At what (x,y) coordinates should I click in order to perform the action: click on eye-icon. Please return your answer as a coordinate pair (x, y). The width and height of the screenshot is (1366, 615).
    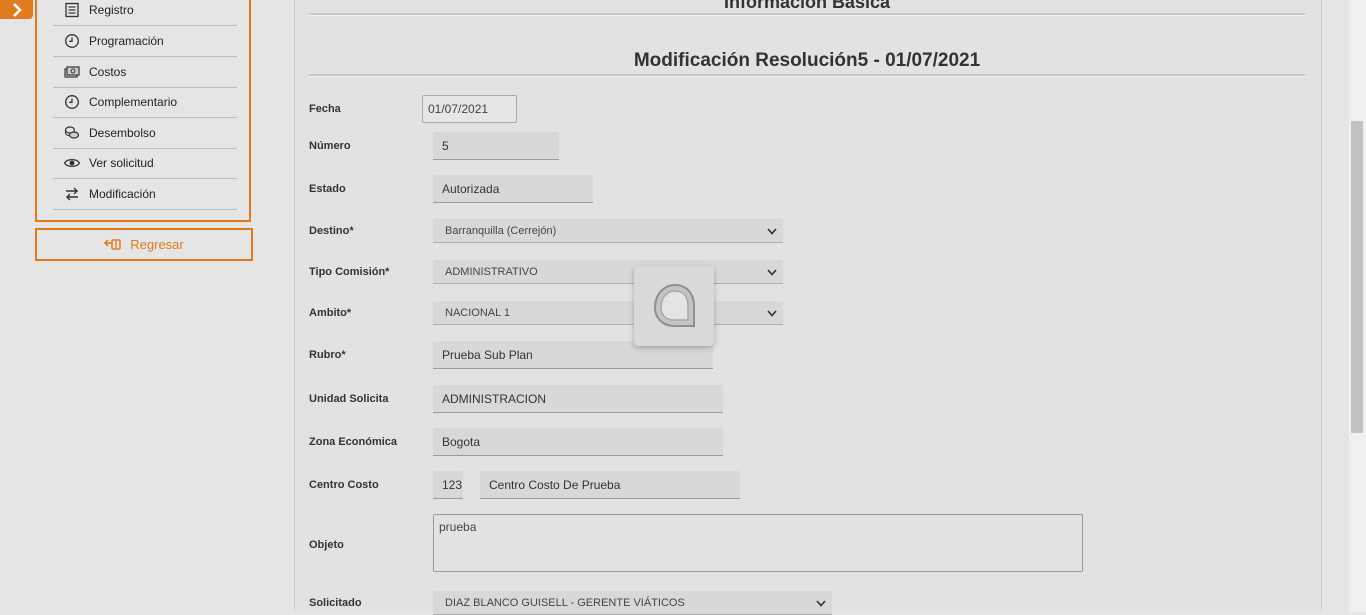
    Looking at the image, I should click on (72, 163).